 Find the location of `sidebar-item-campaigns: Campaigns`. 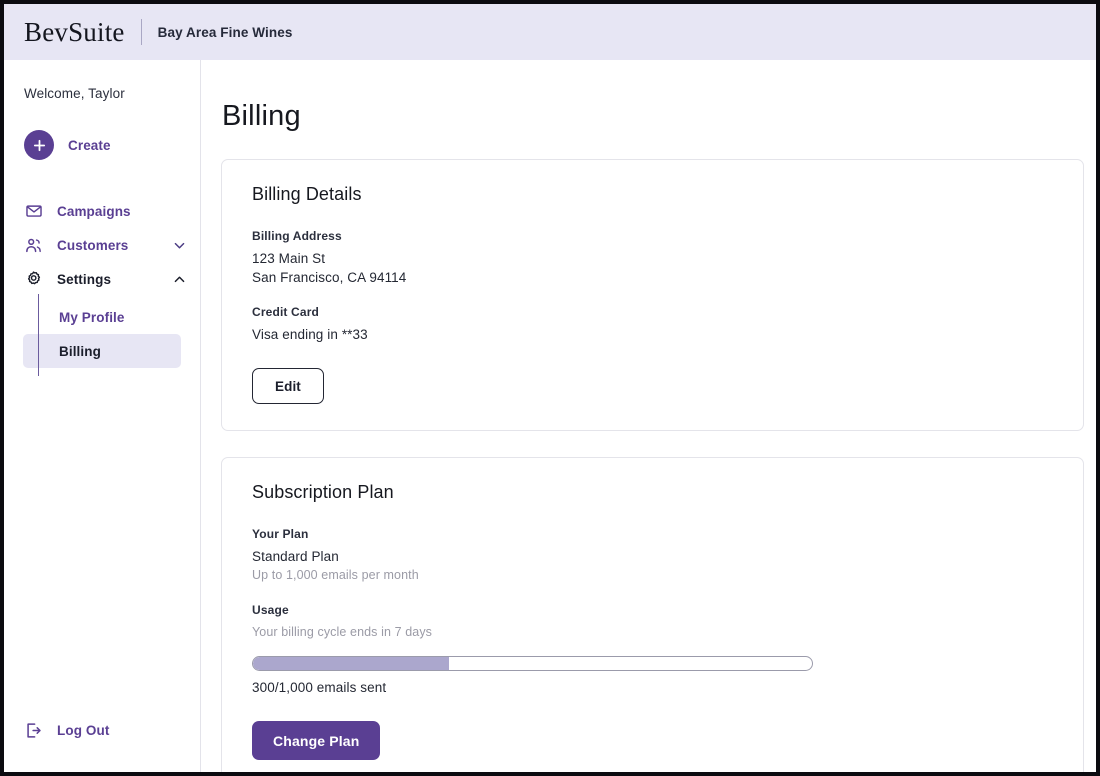

sidebar-item-campaigns: Campaigns is located at coordinates (102, 211).